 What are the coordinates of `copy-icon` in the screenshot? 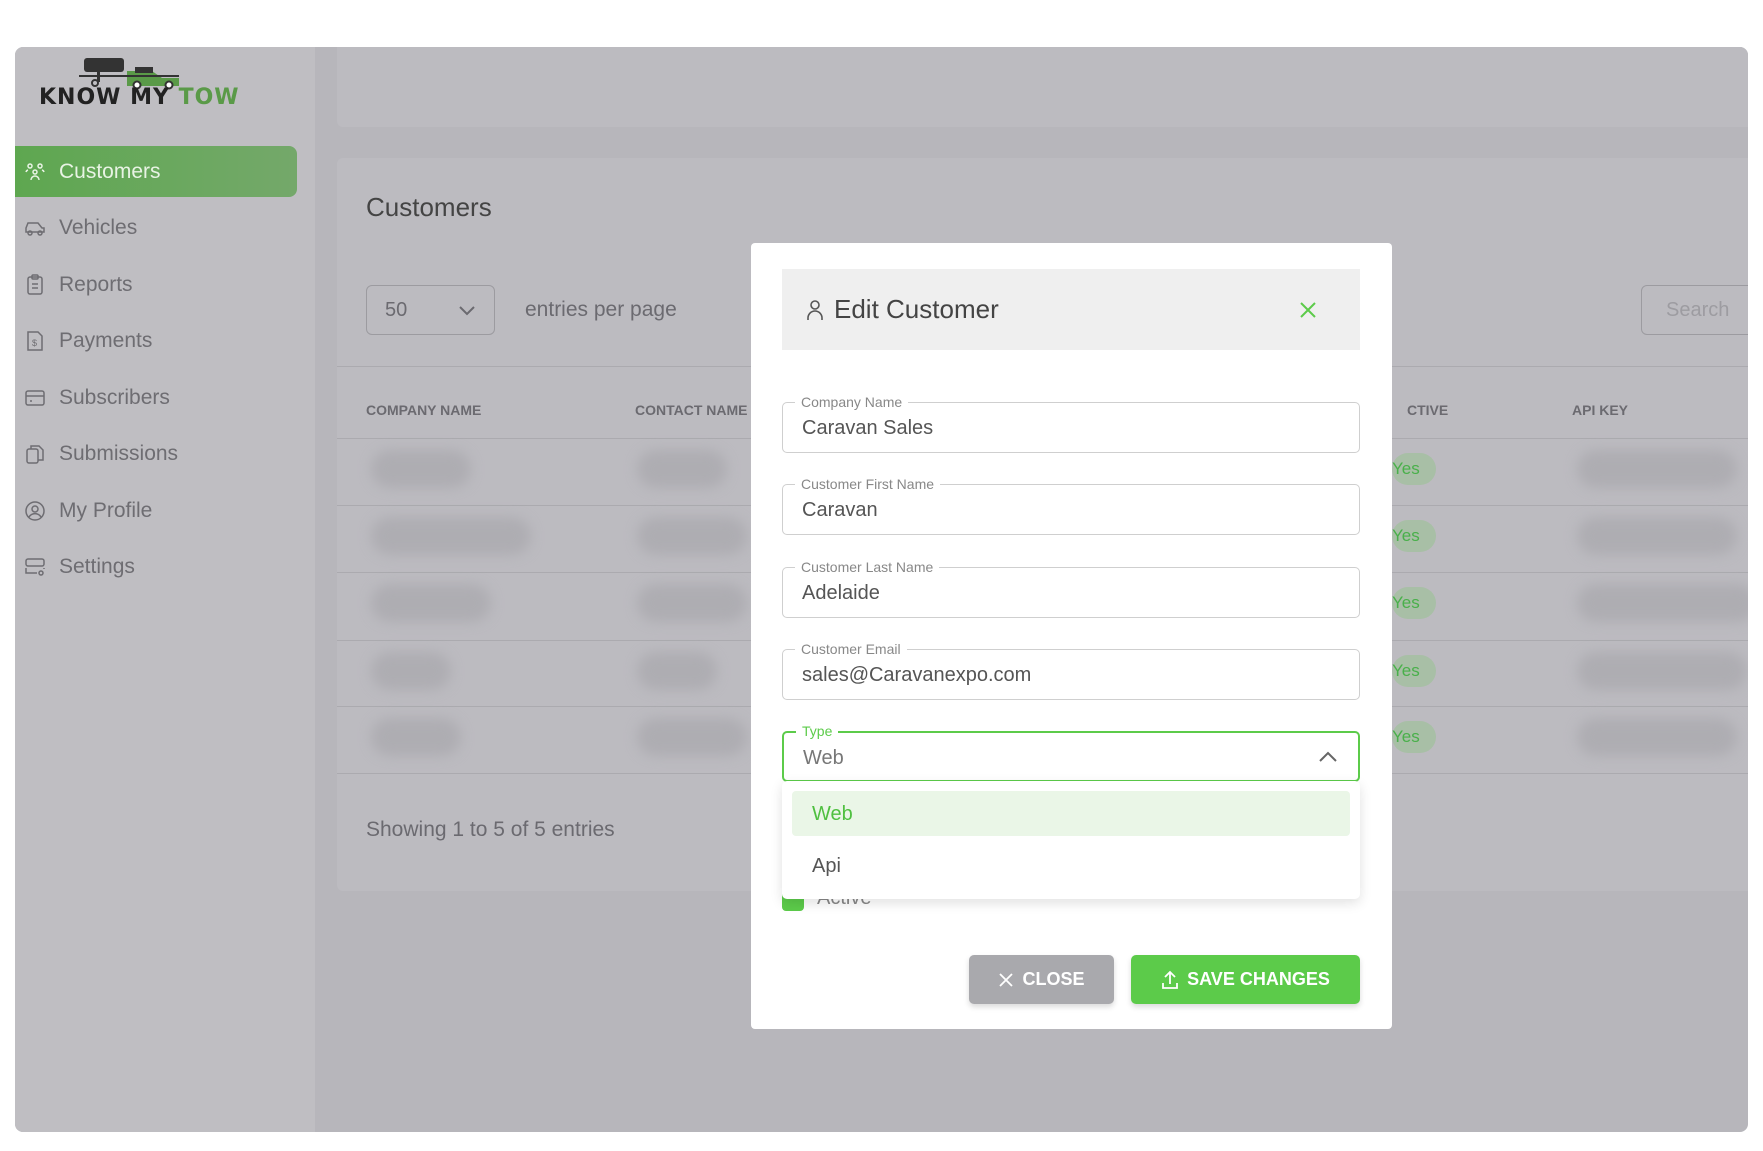 It's located at (35, 454).